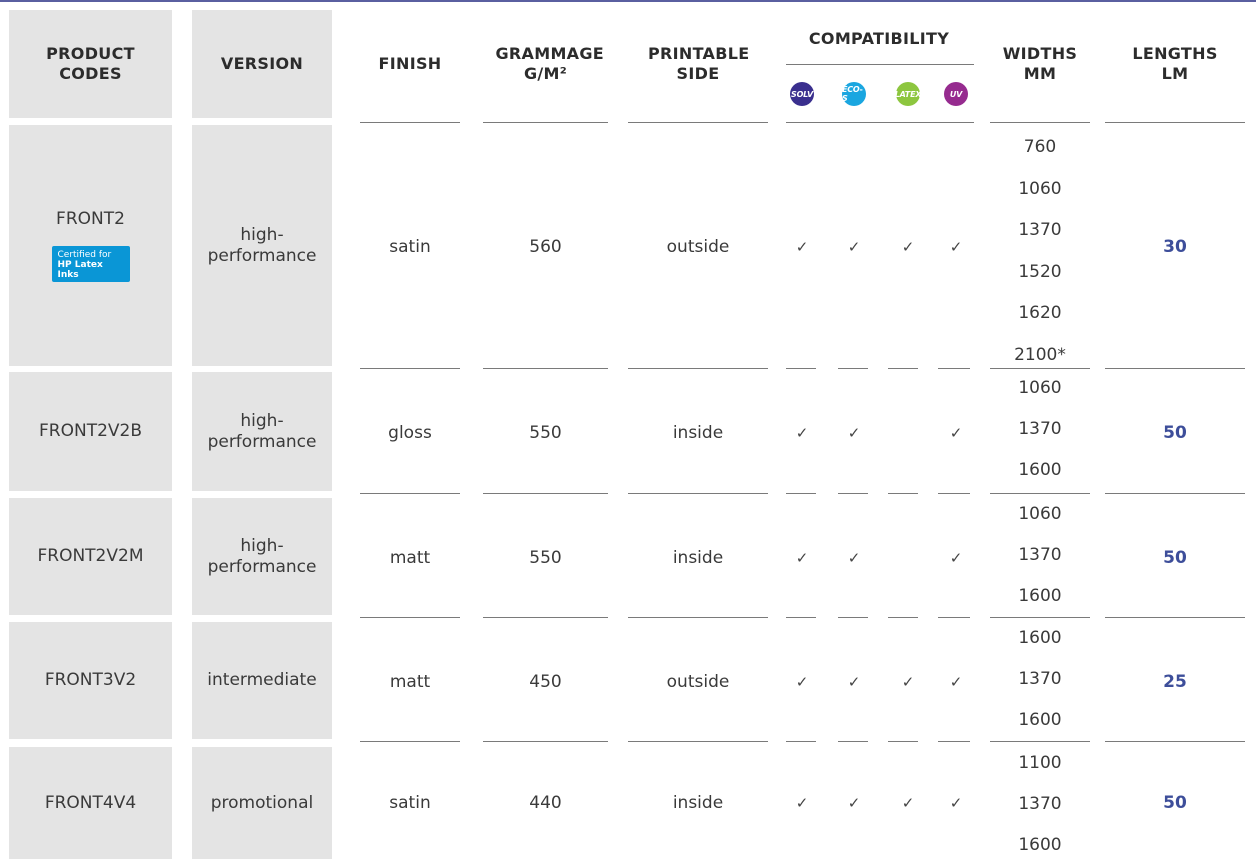 This screenshot has height=859, width=1256. I want to click on header-grammage: GRAMMAGE G/M², so click(550, 63).